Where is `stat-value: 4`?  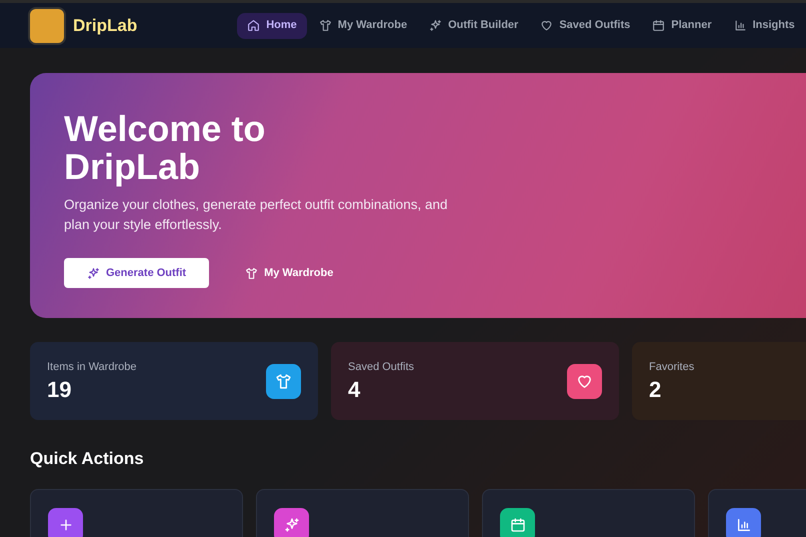 stat-value: 4 is located at coordinates (355, 389).